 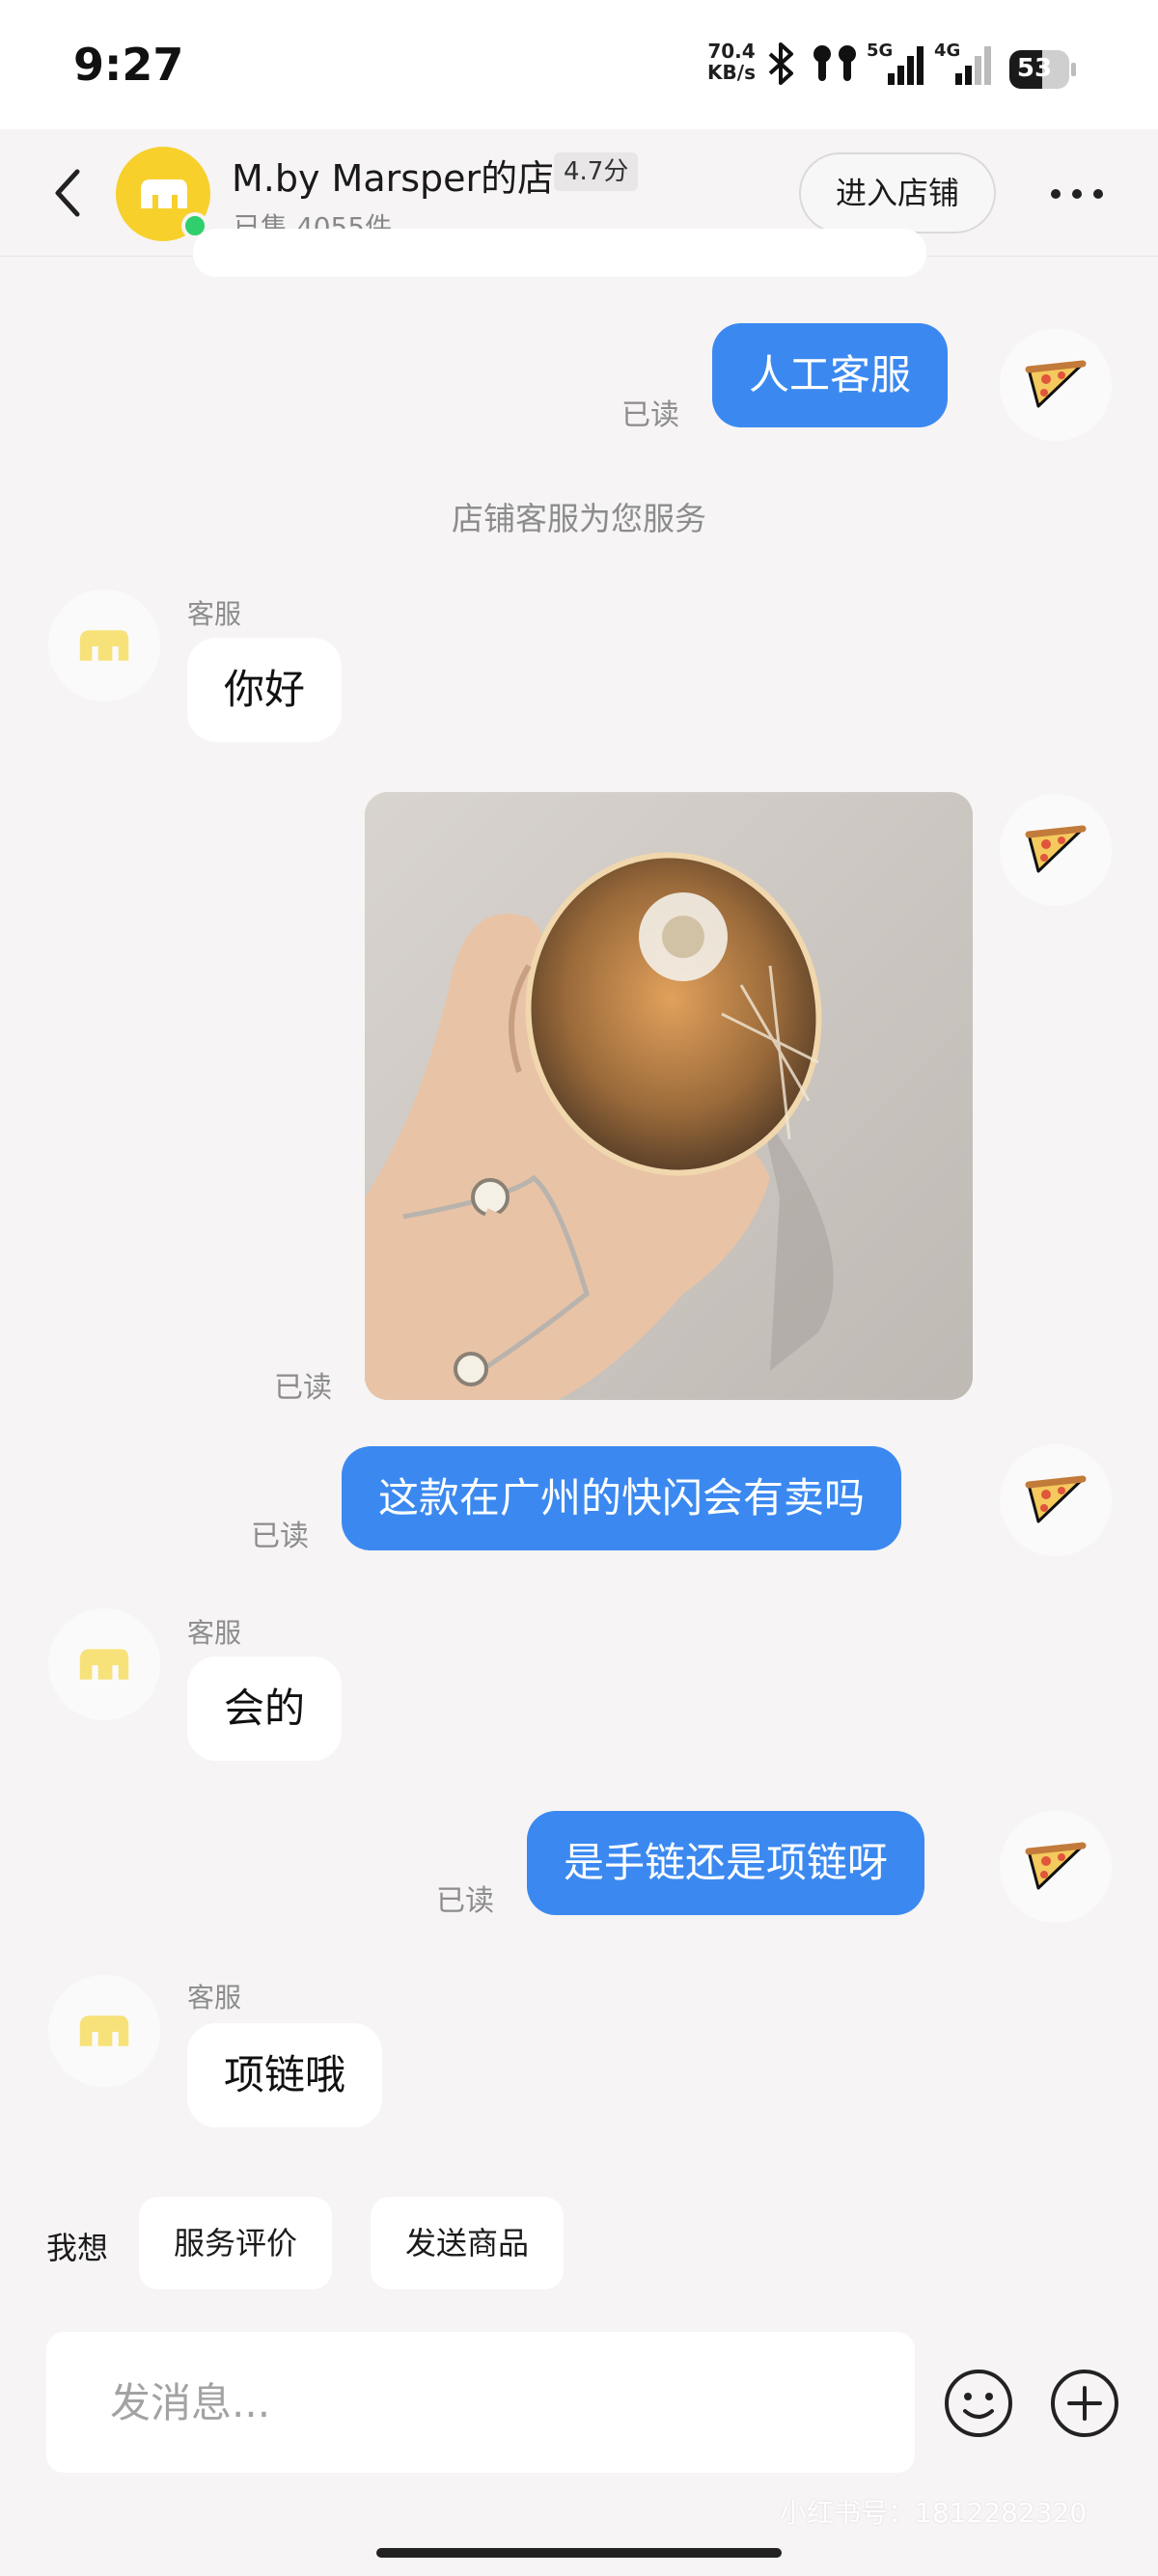 What do you see at coordinates (579, 2553) in the screenshot?
I see `home-indicator` at bounding box center [579, 2553].